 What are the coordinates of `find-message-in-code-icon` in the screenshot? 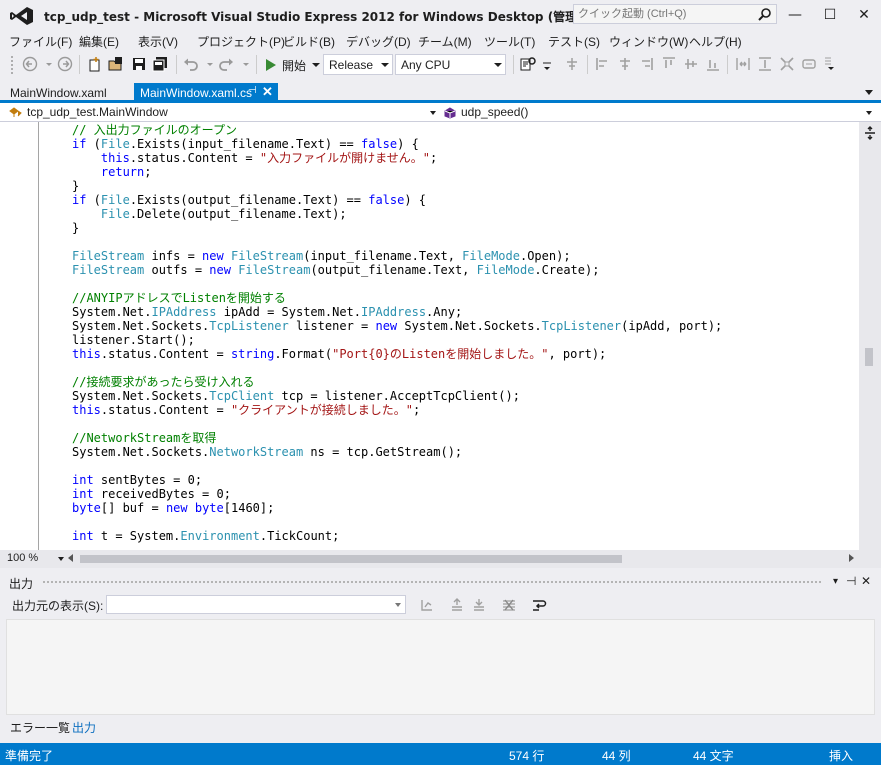 It's located at (427, 605).